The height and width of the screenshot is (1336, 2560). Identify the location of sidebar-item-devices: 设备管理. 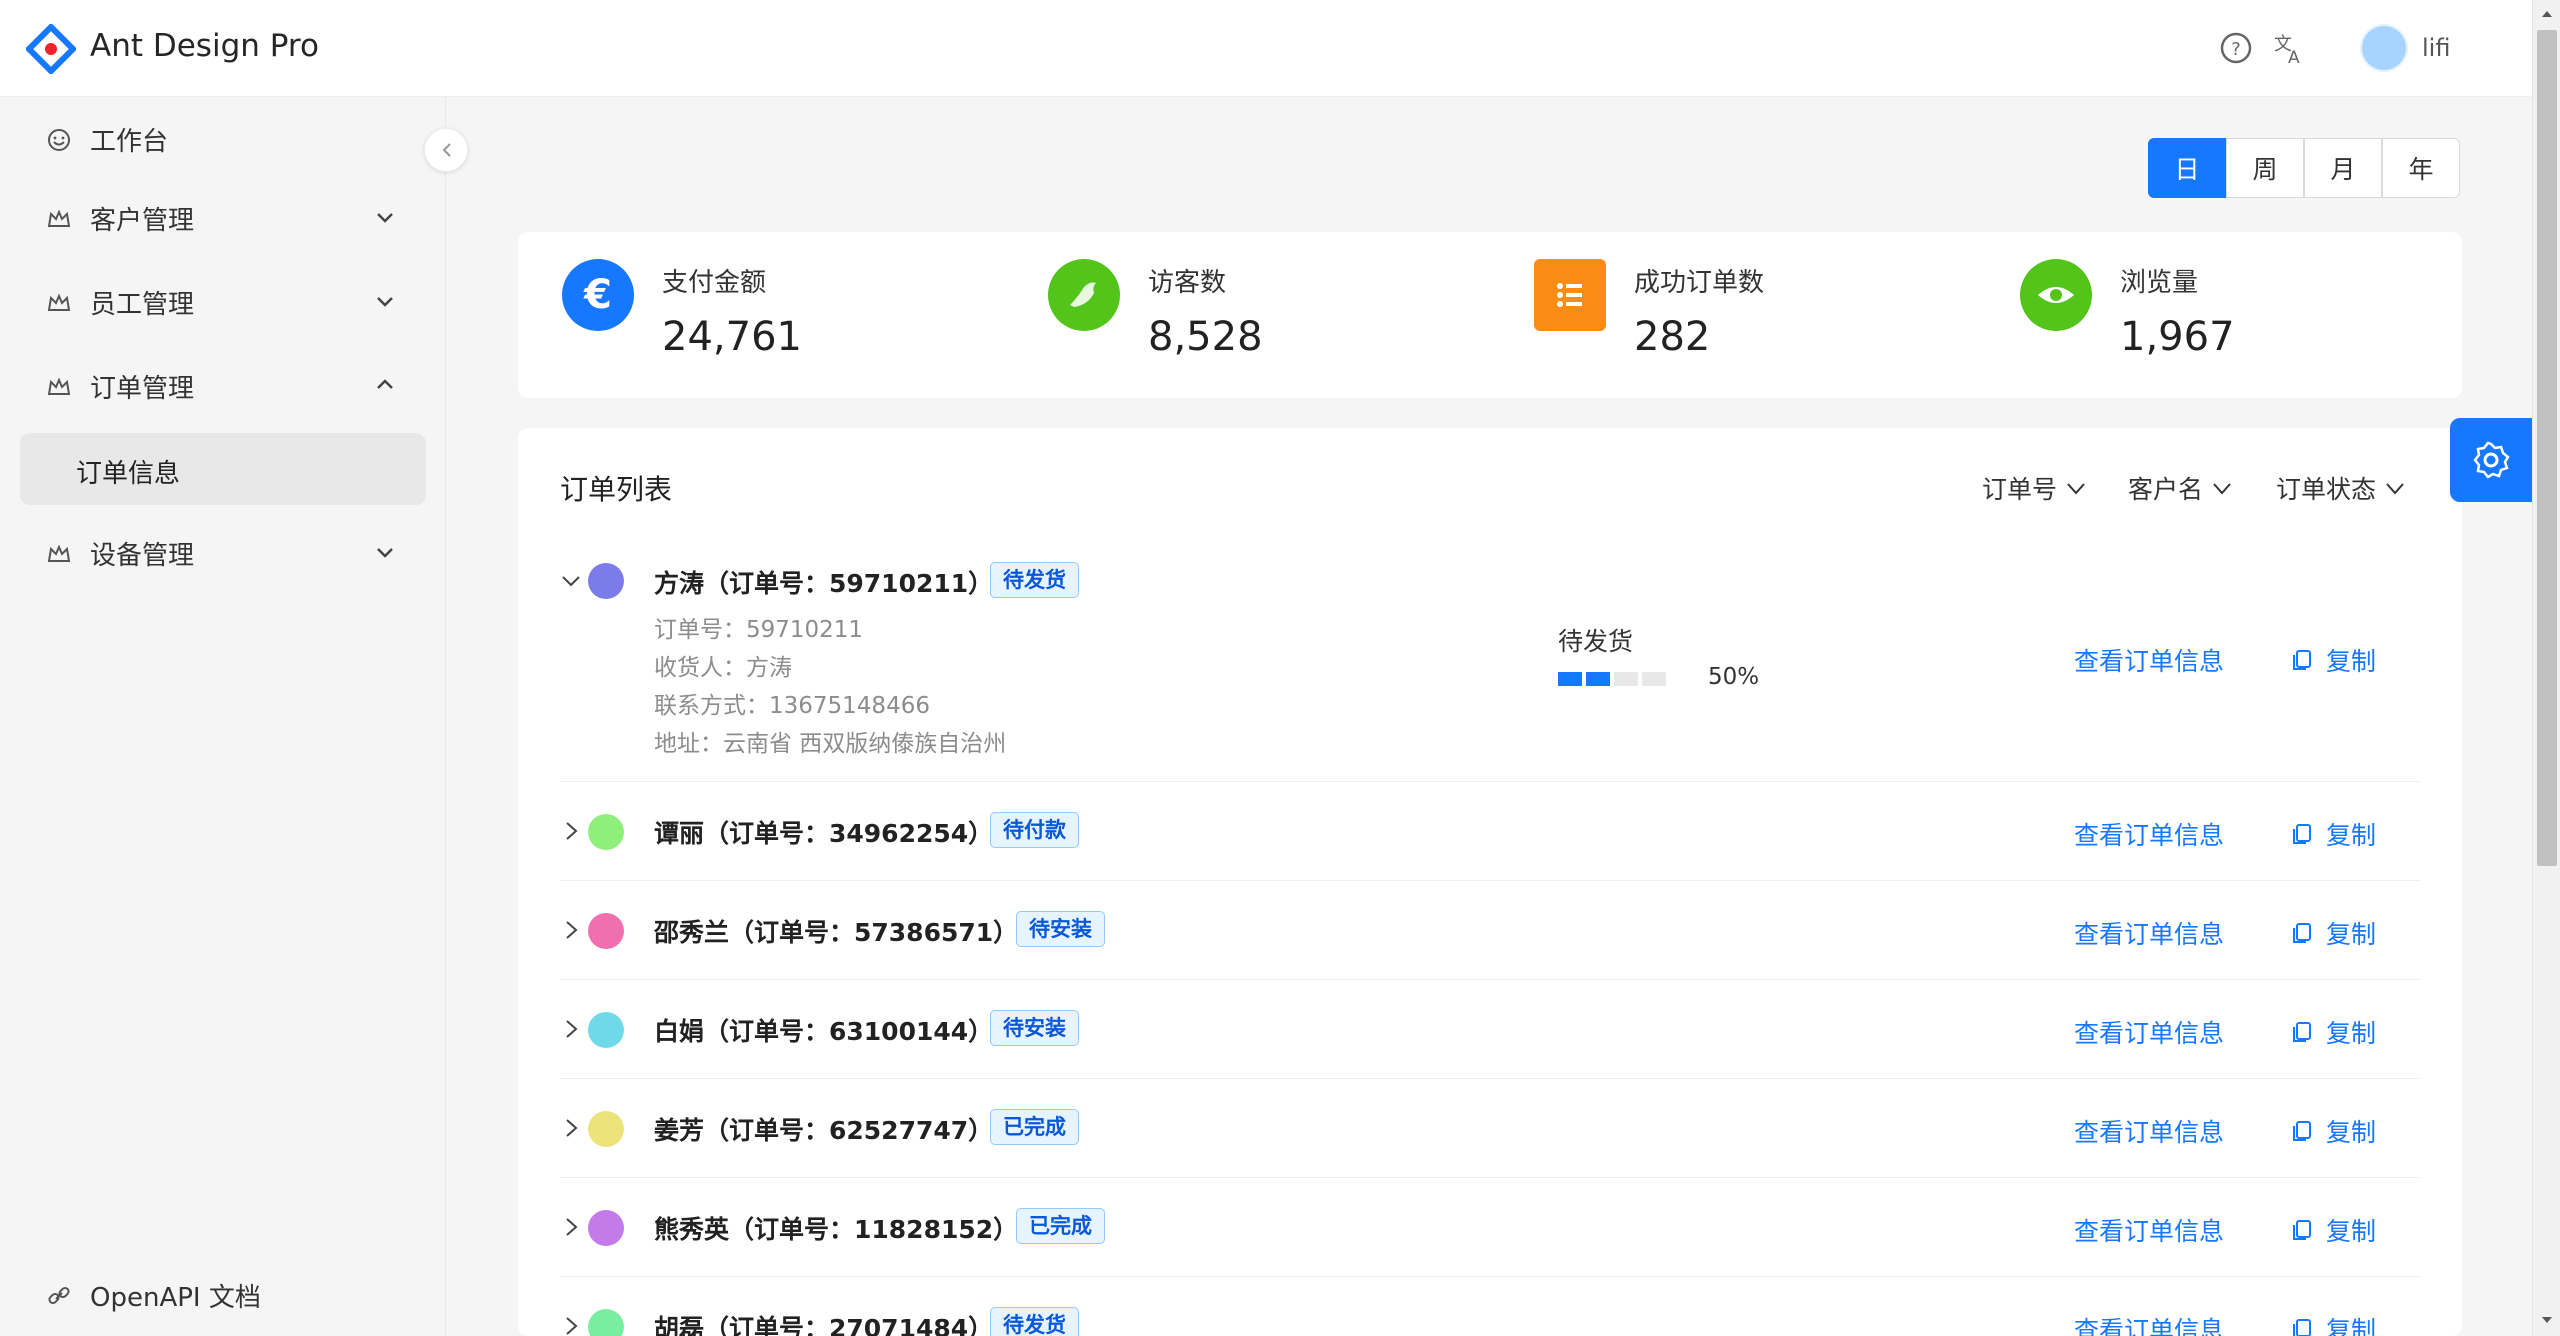
(223, 551).